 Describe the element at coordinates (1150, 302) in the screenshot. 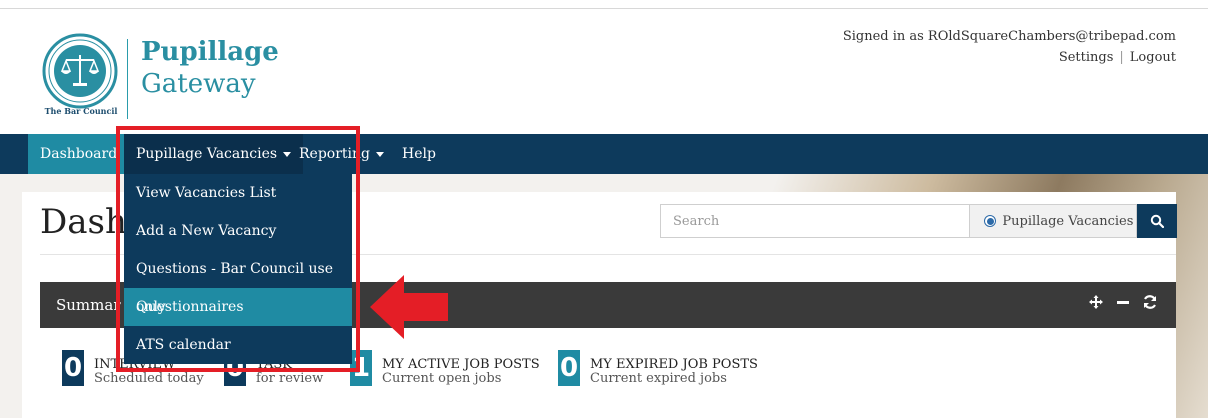

I see `refresh-icon` at that location.